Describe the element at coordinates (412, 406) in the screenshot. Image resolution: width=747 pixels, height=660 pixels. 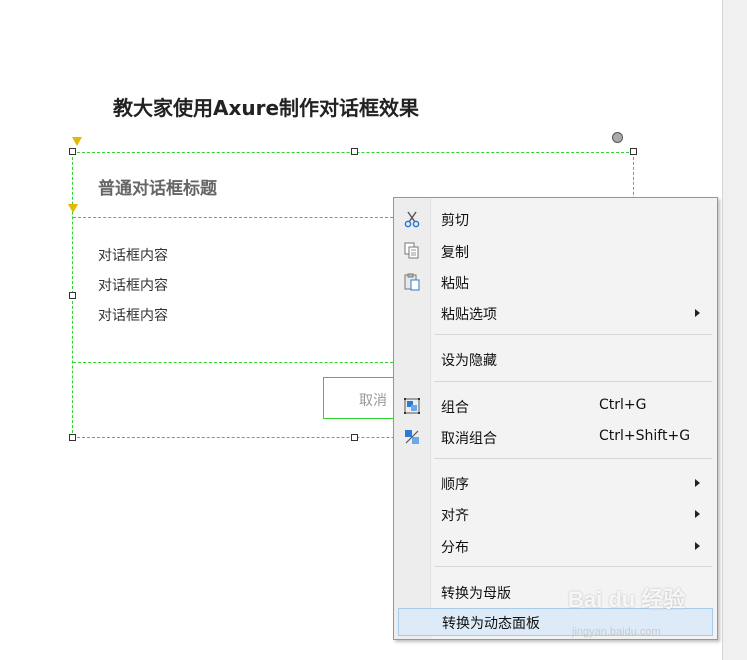
I see `group-icon` at that location.